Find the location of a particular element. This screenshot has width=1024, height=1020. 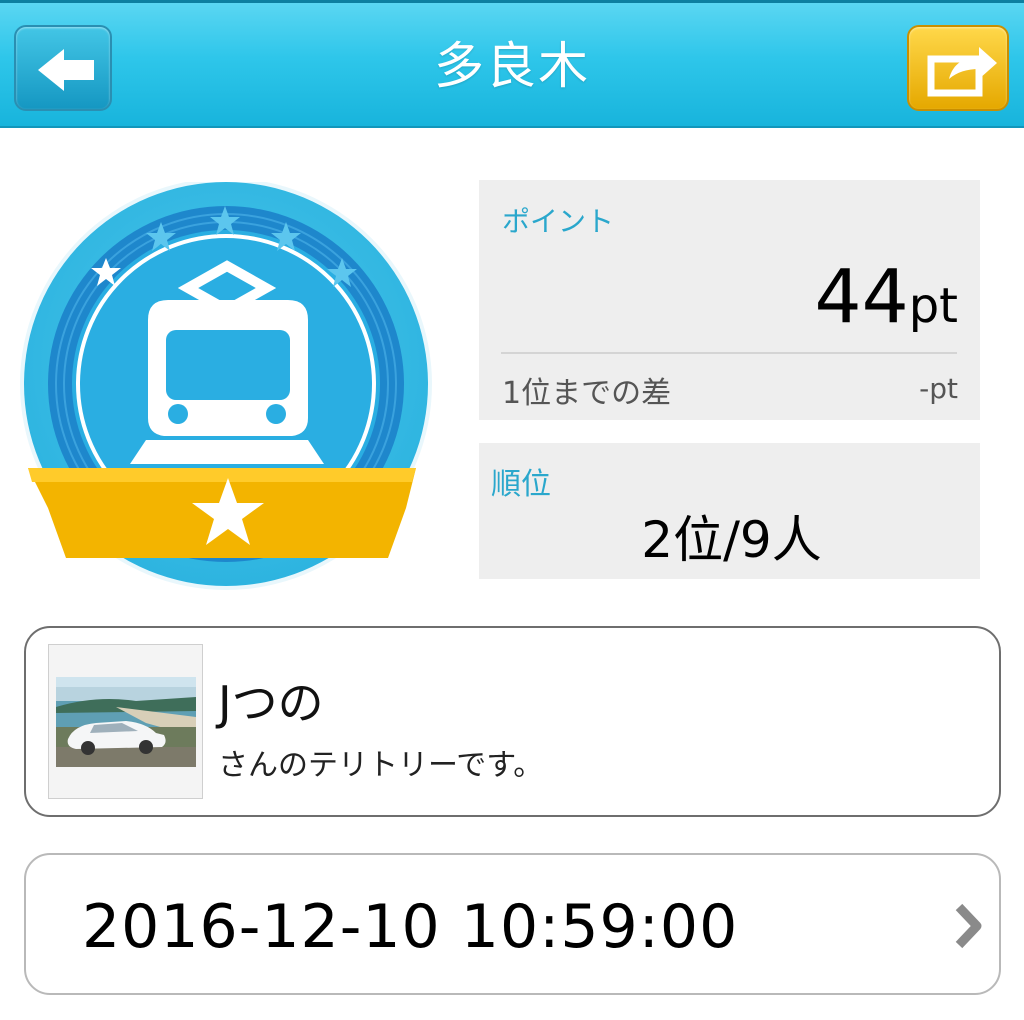

diff-to-first-label: 1位までの差 is located at coordinates (587, 393).